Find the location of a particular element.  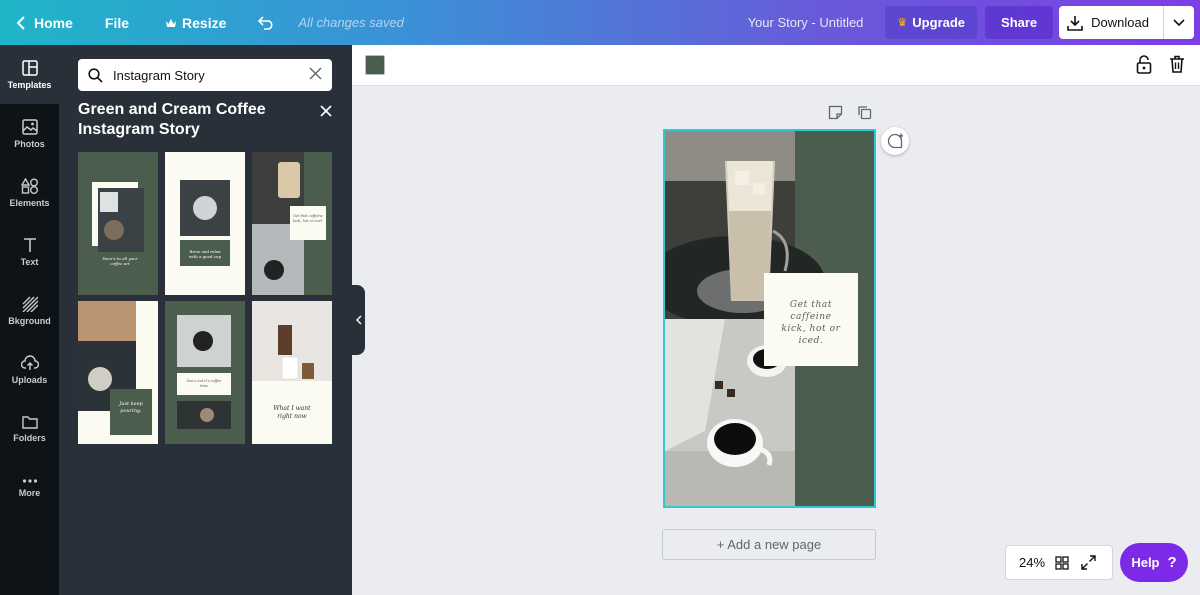

template-thumbnail: What I want right now is located at coordinates (292, 372).